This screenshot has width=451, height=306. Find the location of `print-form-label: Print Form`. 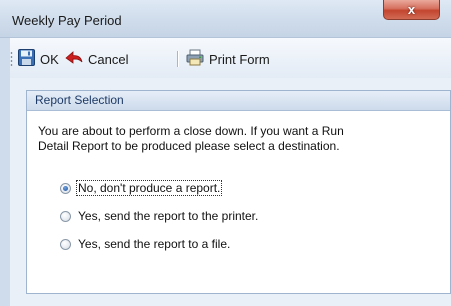

print-form-label: Print Form is located at coordinates (239, 59).